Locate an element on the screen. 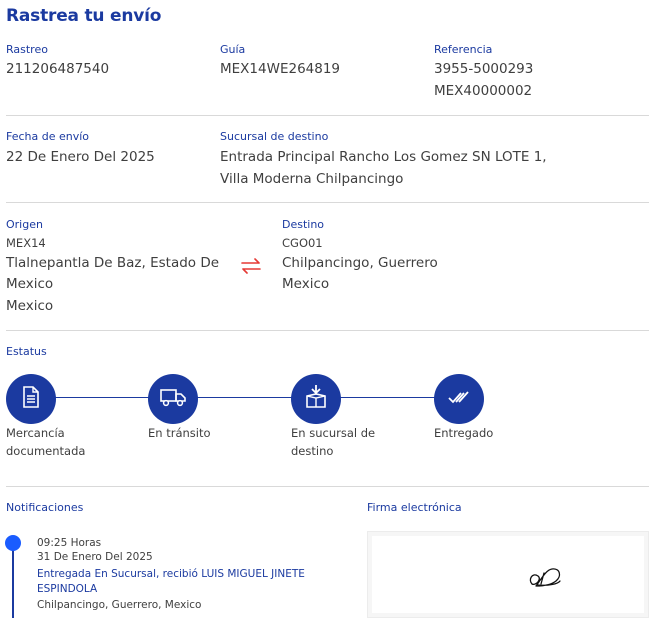 This screenshot has width=649, height=618. step-label-at-branch: En sucursal de destino is located at coordinates (333, 442).